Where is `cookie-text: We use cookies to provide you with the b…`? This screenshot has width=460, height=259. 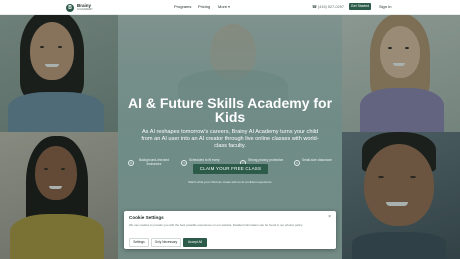 cookie-text: We use cookies to provide you with the b… is located at coordinates (216, 225).